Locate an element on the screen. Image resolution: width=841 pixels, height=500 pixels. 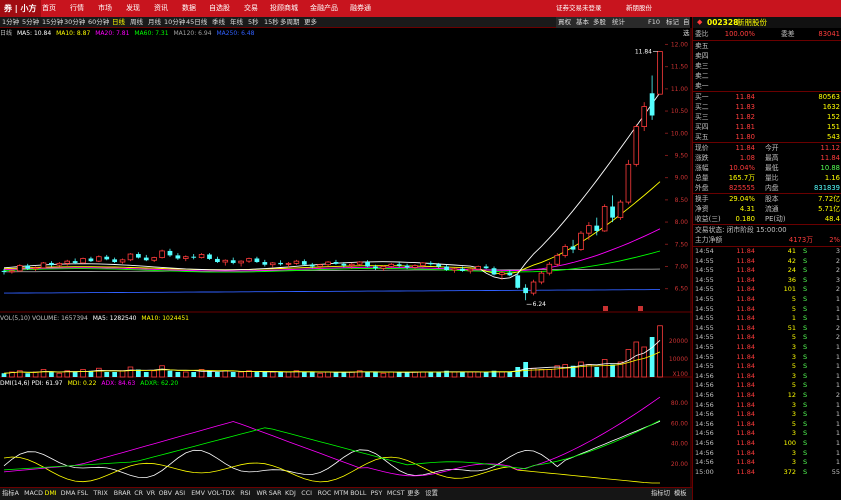
tick-time: 14:55 is located at coordinates (704, 356).